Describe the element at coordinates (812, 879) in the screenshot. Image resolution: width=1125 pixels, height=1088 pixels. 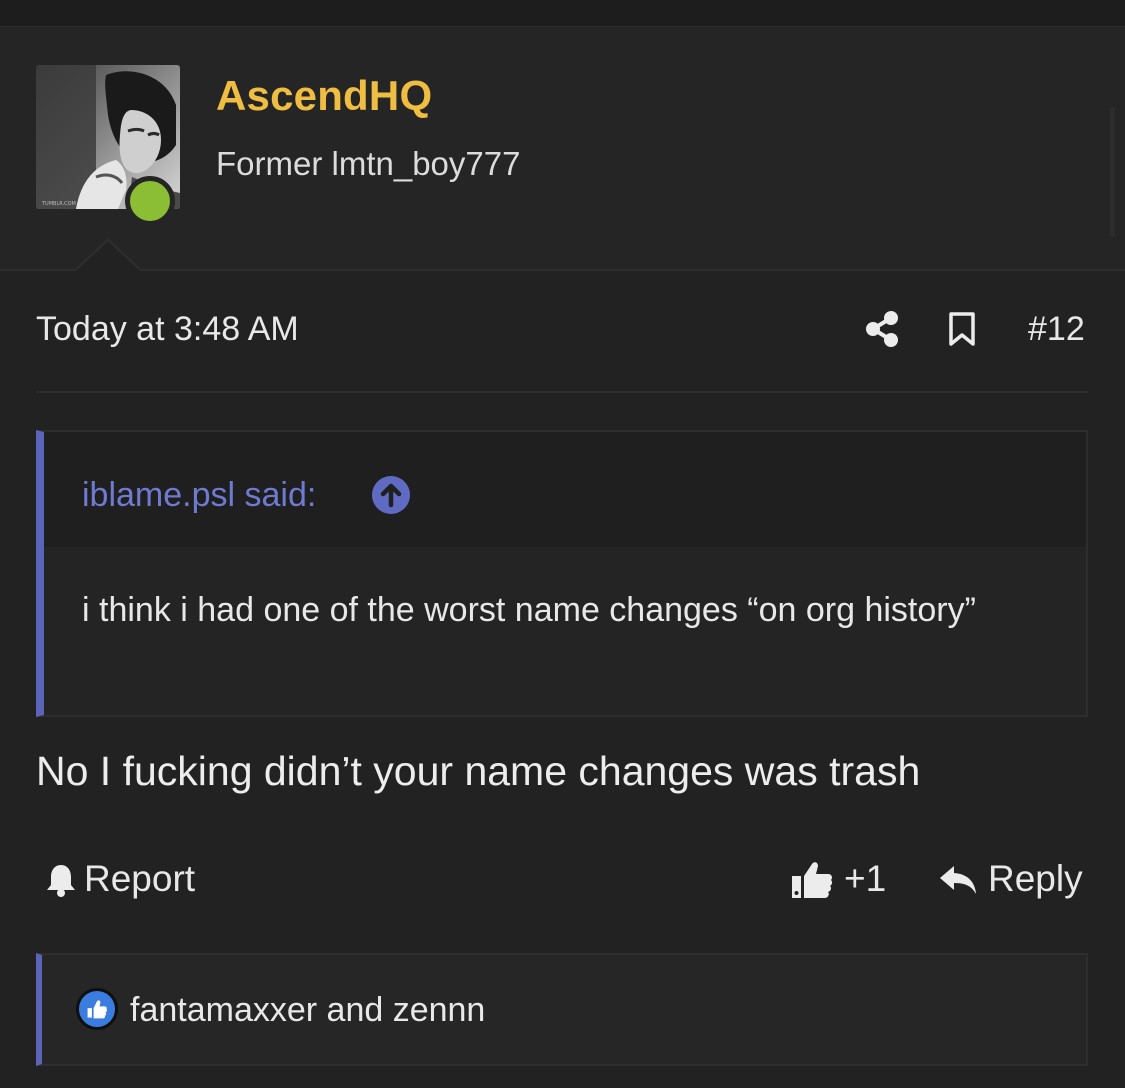
I see `thumbs-up-icon` at that location.